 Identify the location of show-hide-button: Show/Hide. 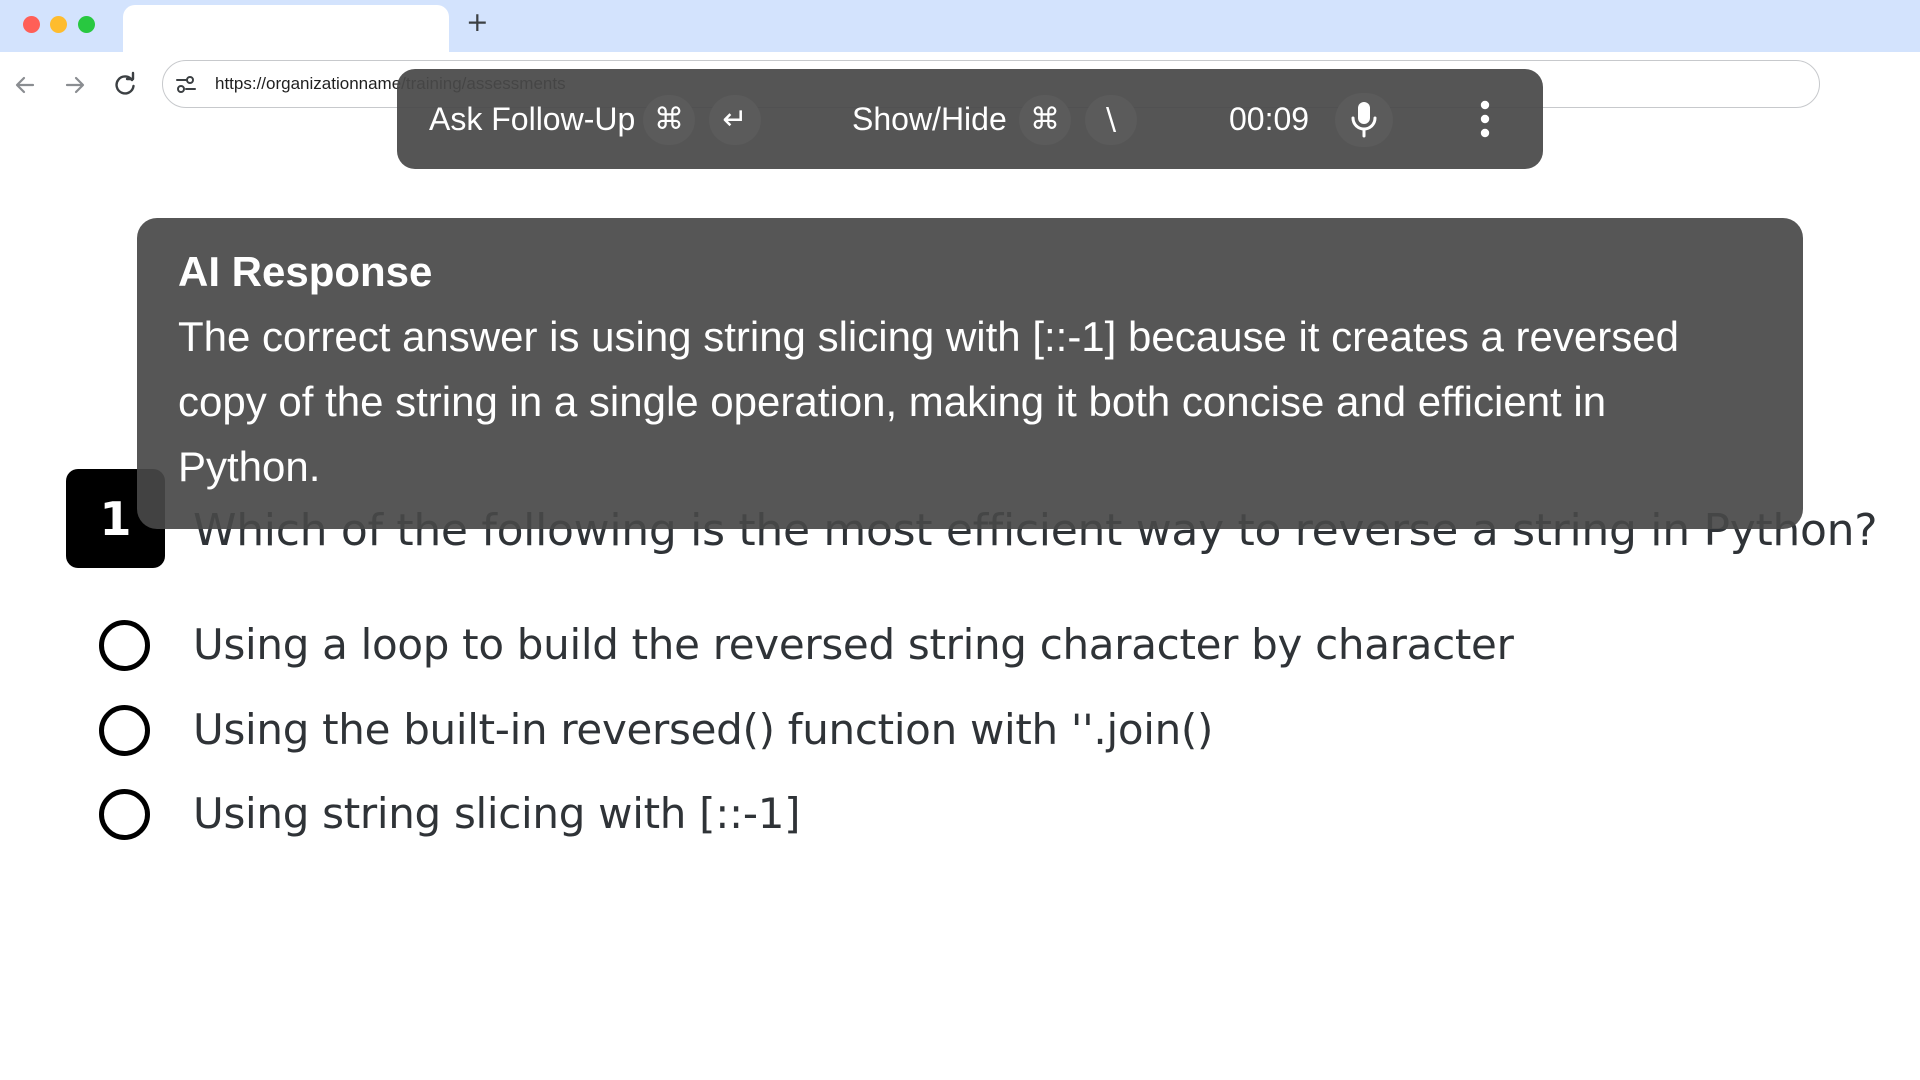
(929, 119).